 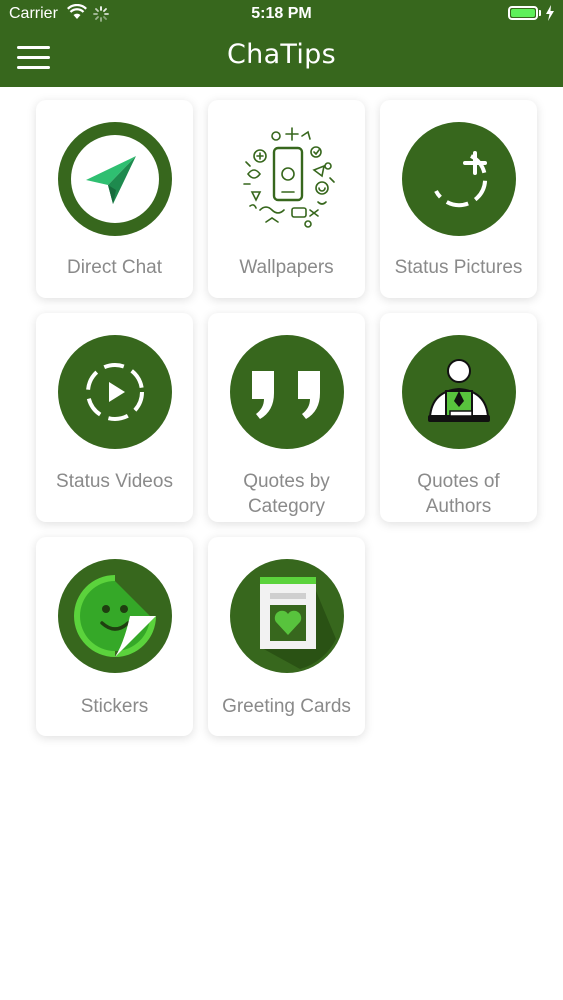 I want to click on page-title: ChaTips, so click(x=281, y=54).